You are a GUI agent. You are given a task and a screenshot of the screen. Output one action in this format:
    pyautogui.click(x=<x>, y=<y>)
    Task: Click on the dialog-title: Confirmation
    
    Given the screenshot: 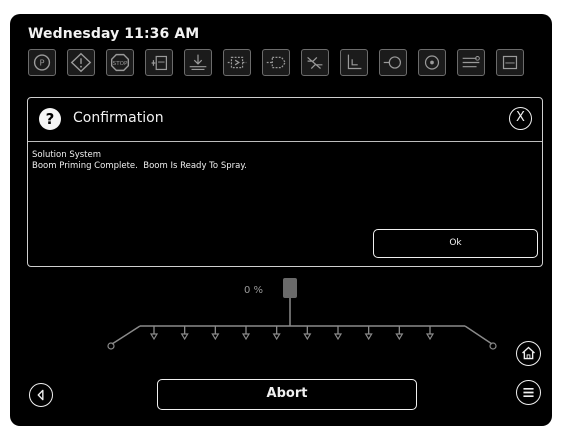 What is the action you would take?
    pyautogui.click(x=118, y=118)
    